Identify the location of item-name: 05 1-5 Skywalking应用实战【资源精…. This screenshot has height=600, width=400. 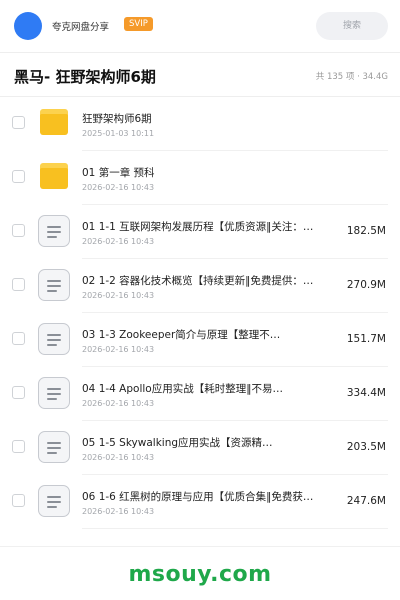
(177, 443).